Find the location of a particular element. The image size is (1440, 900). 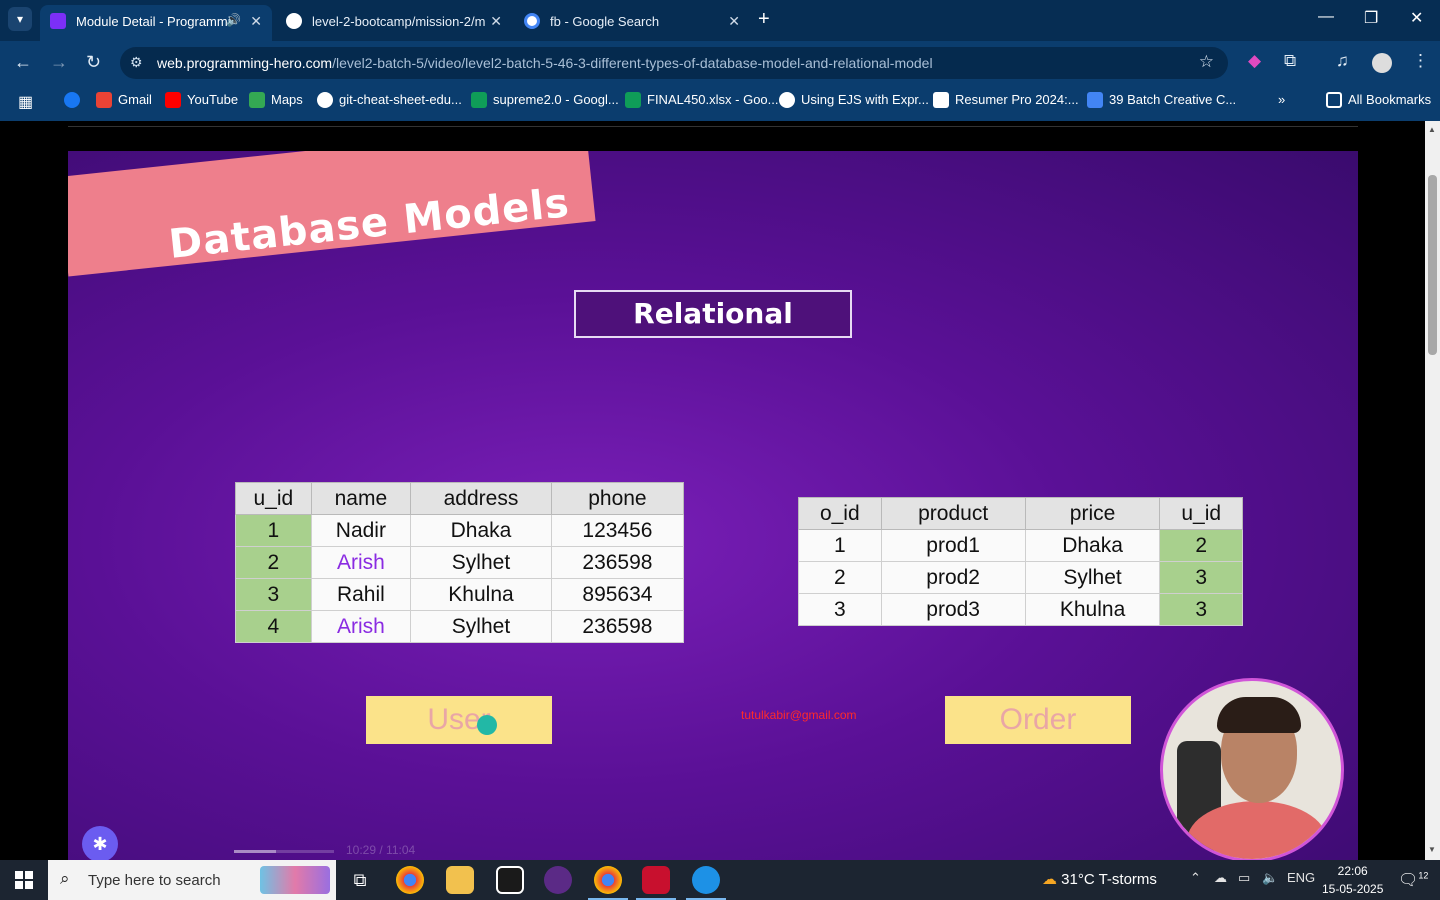

writing-app-icon is located at coordinates (510, 880).